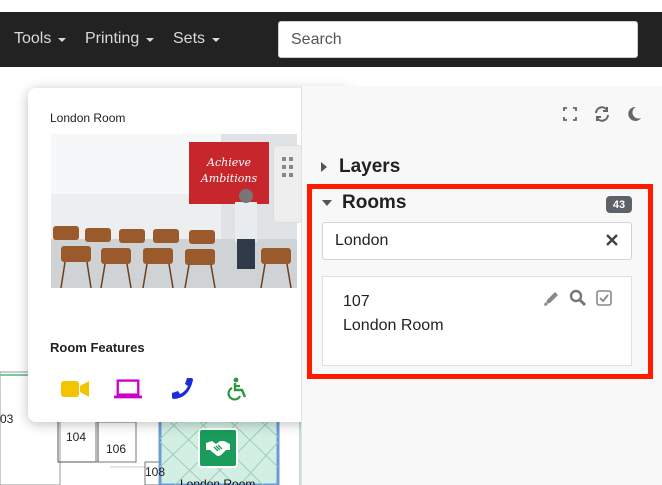  I want to click on room-features-title: Room Features, so click(97, 347).